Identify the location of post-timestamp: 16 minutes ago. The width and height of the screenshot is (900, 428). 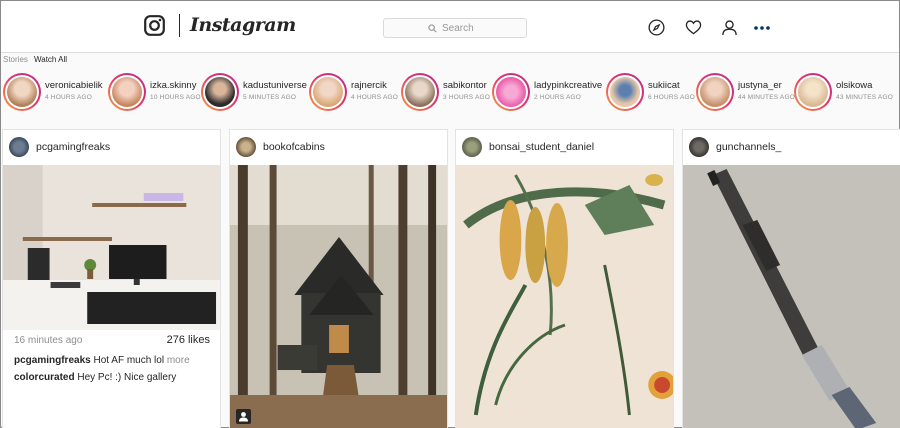
(48, 340).